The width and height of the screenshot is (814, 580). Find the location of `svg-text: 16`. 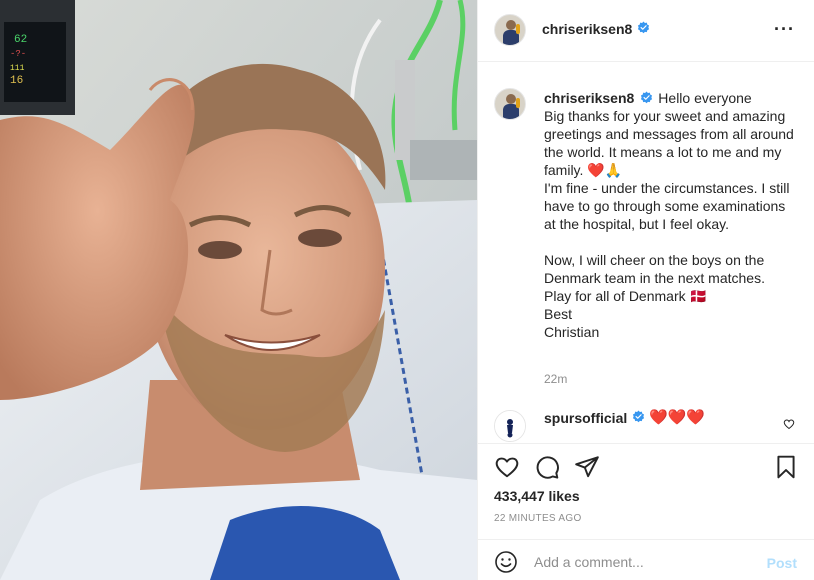

svg-text: 16 is located at coordinates (16, 81).